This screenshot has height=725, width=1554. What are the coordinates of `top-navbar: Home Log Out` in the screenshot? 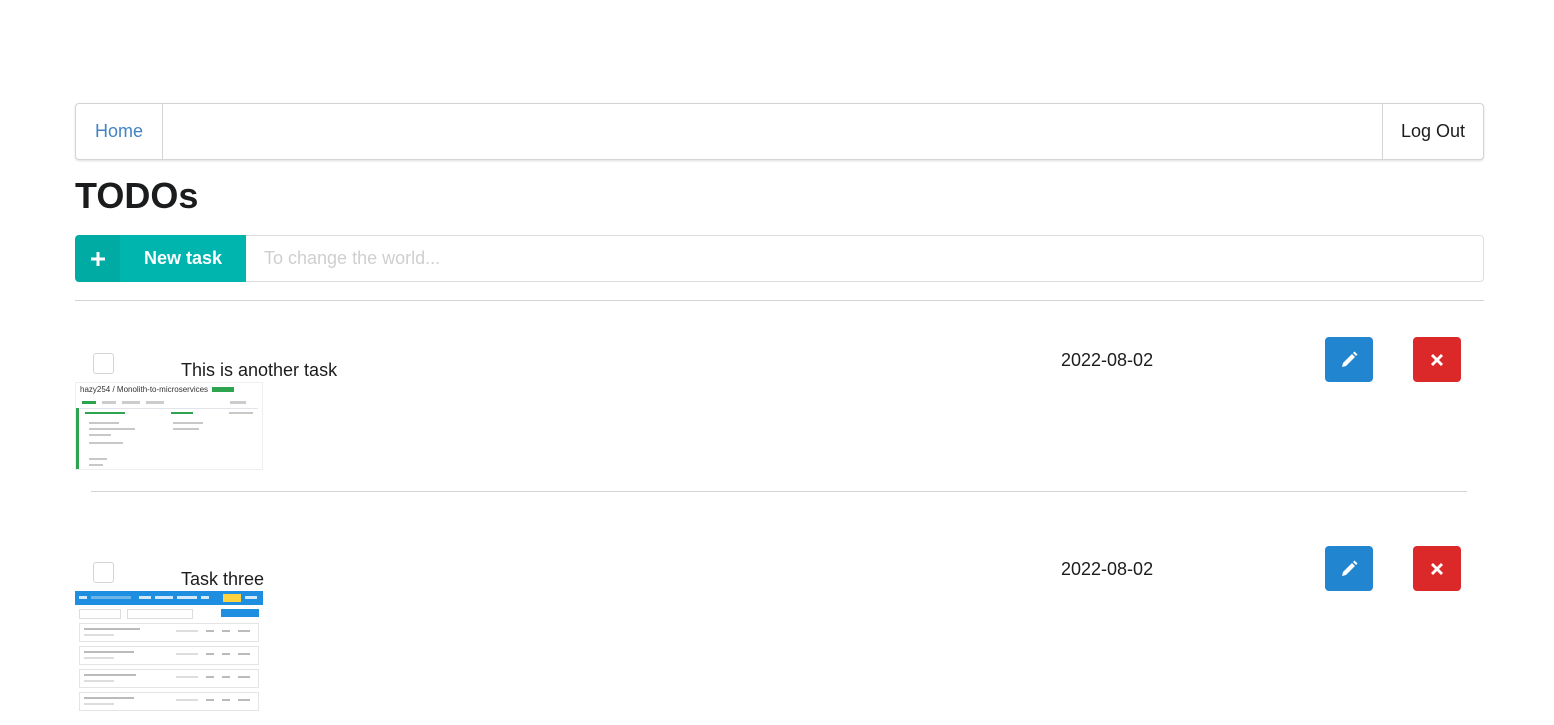 It's located at (779, 131).